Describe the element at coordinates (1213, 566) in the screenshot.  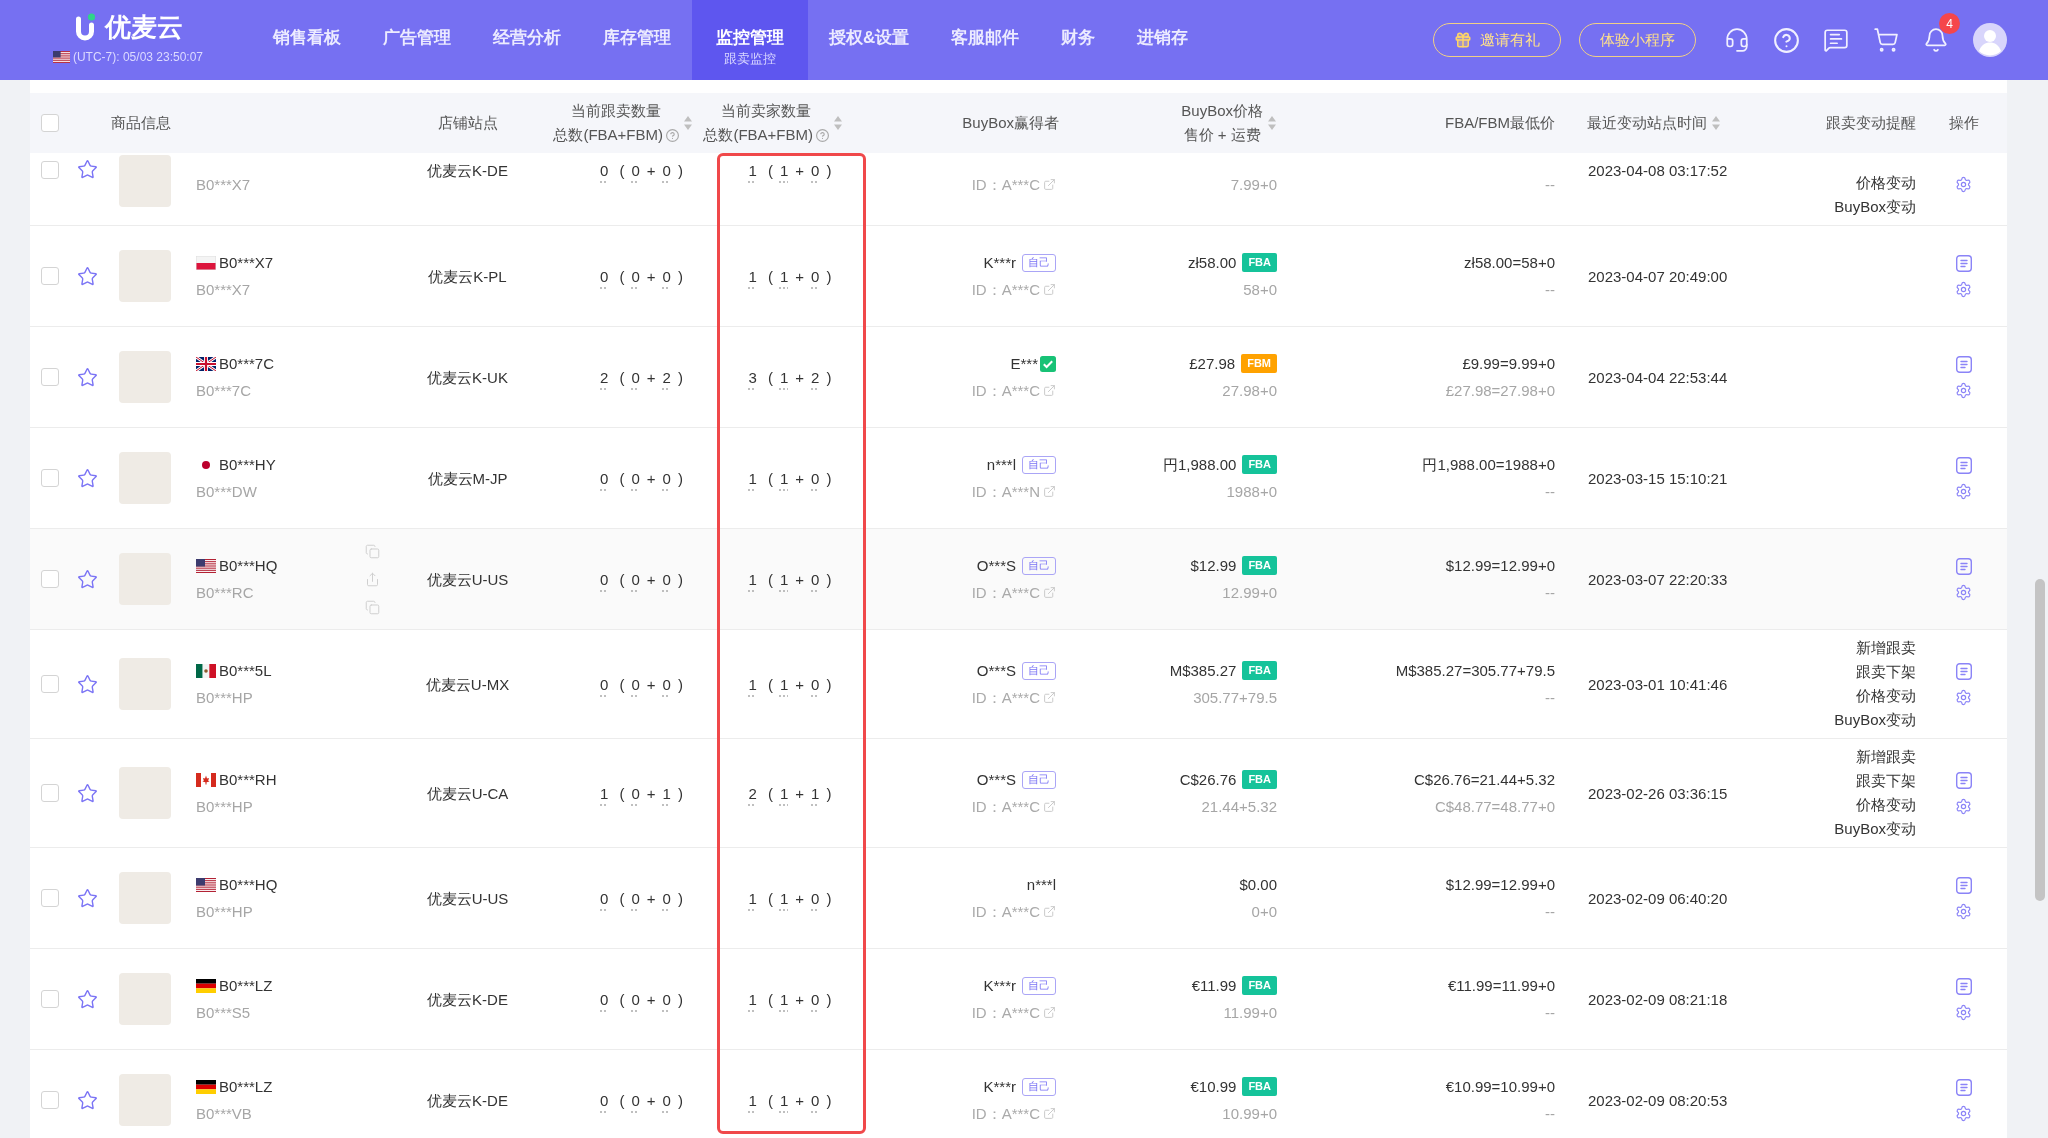
I see `buybox-price: $12.99` at that location.